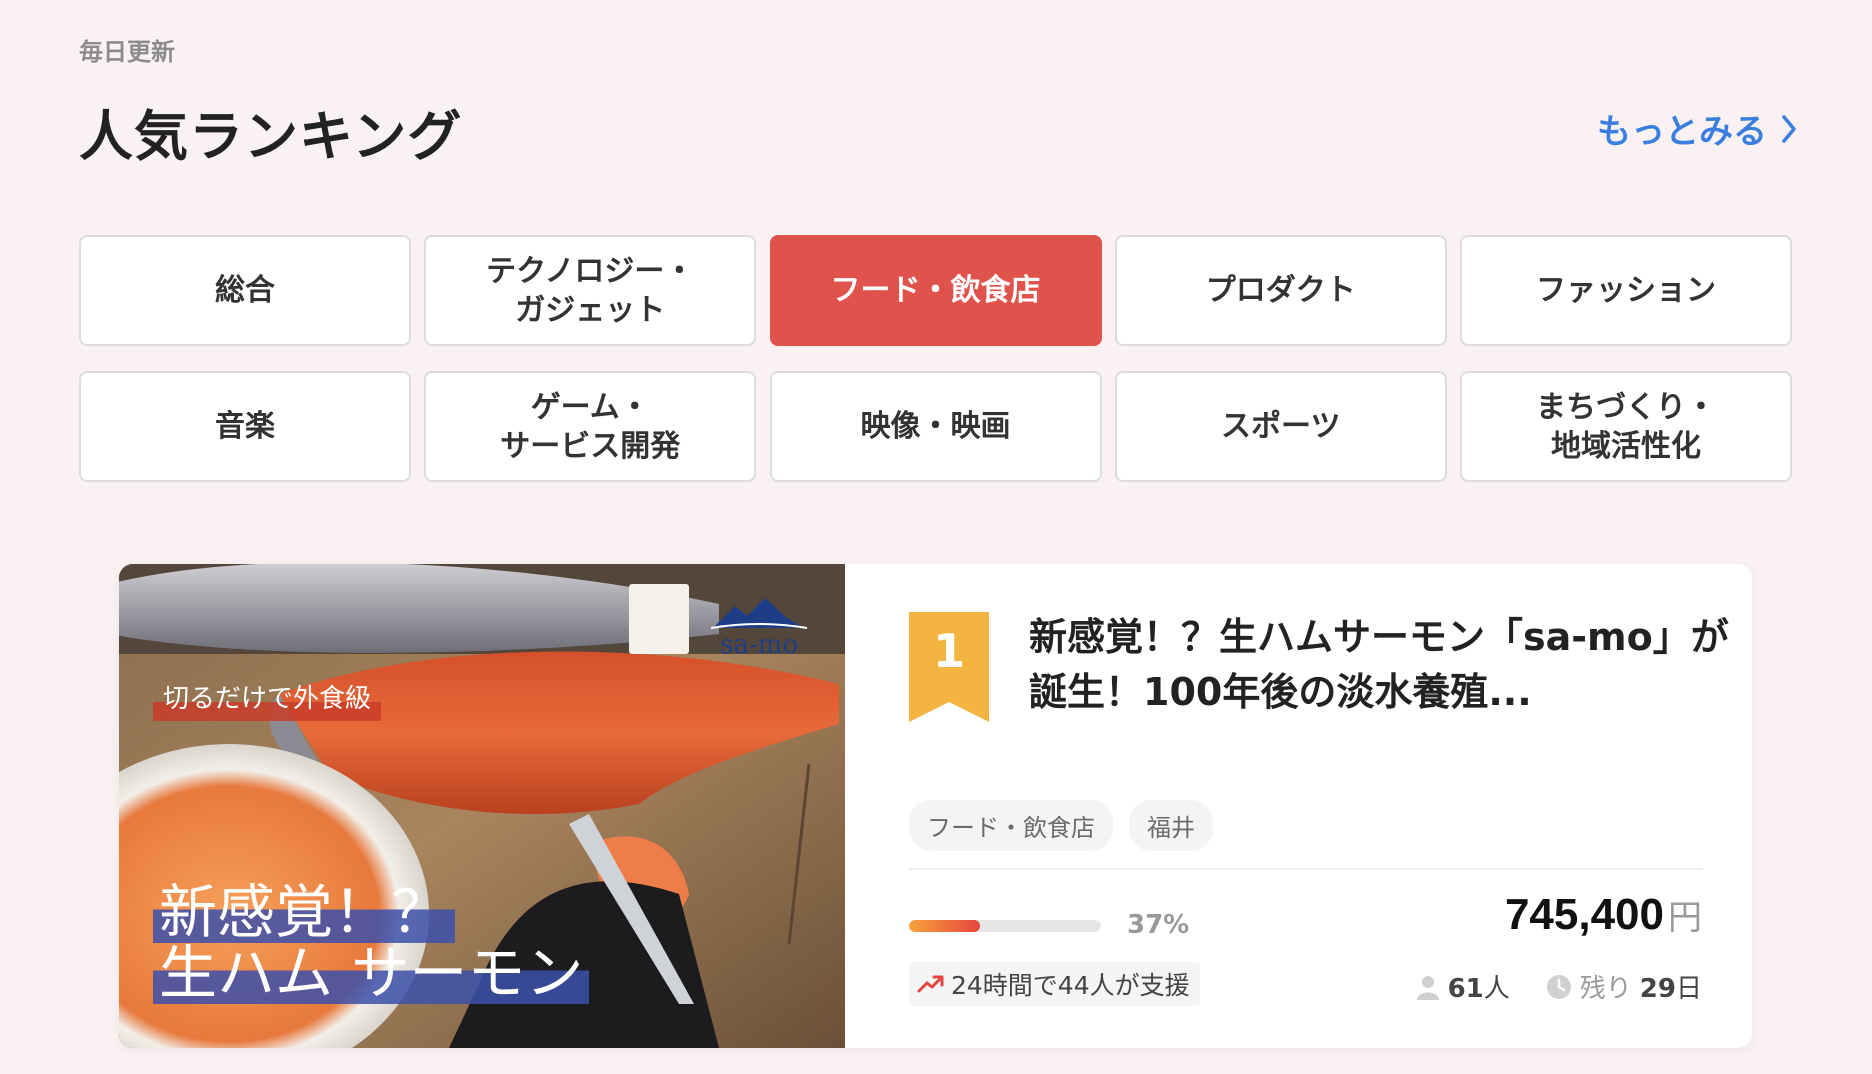  What do you see at coordinates (1605, 989) in the screenshot?
I see `remaining-label: 残り` at bounding box center [1605, 989].